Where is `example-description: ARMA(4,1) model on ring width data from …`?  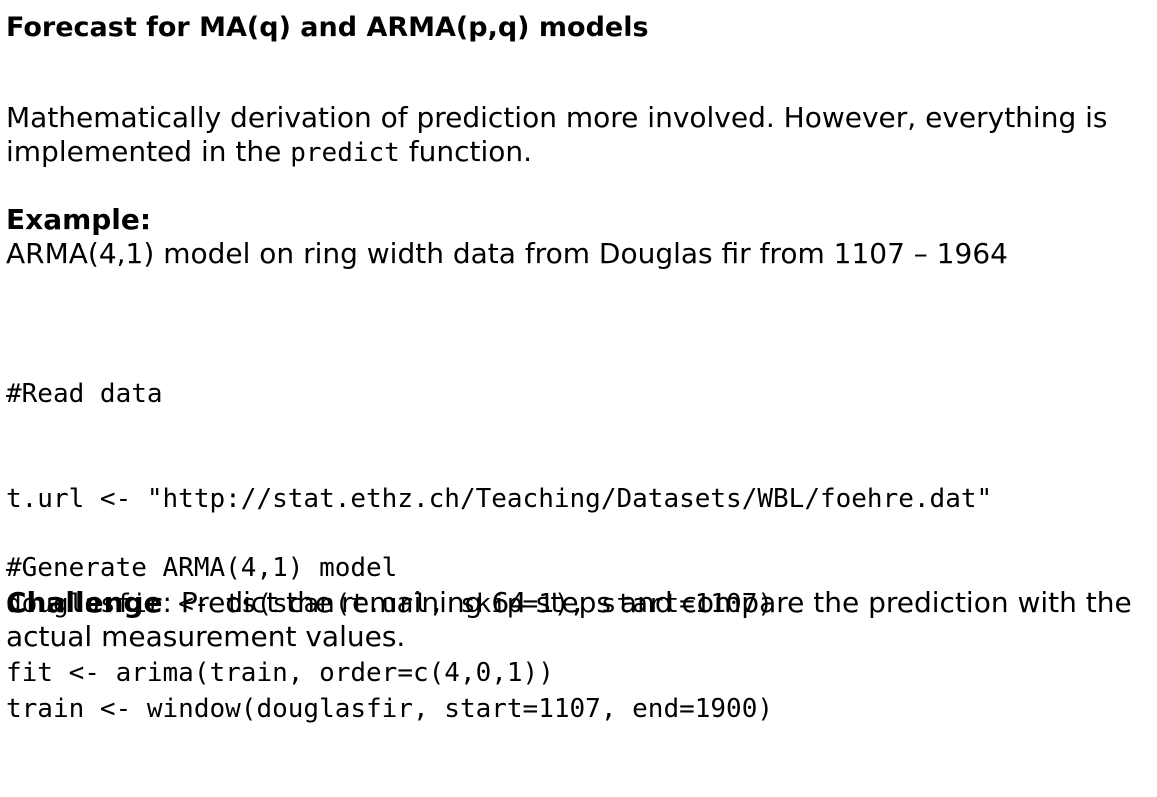 example-description: ARMA(4,1) model on ring width data from … is located at coordinates (507, 253).